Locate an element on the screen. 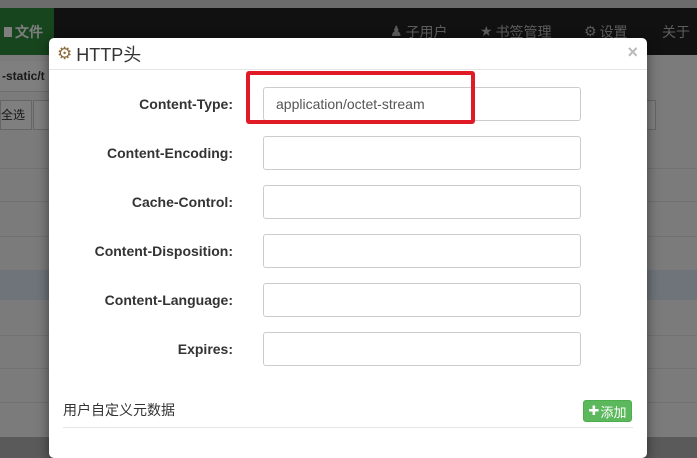 The width and height of the screenshot is (697, 458). field-content-type: Content-Type: is located at coordinates (348, 104).